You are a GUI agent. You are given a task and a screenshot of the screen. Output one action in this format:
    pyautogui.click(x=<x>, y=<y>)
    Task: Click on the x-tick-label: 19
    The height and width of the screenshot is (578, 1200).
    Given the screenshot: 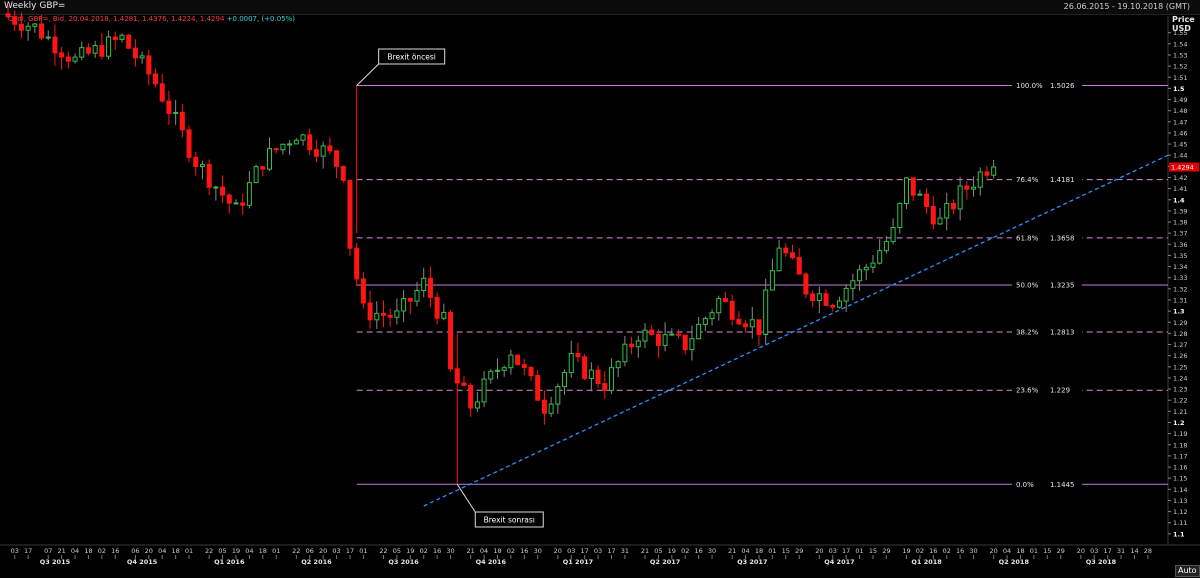 What is the action you would take?
    pyautogui.click(x=410, y=551)
    